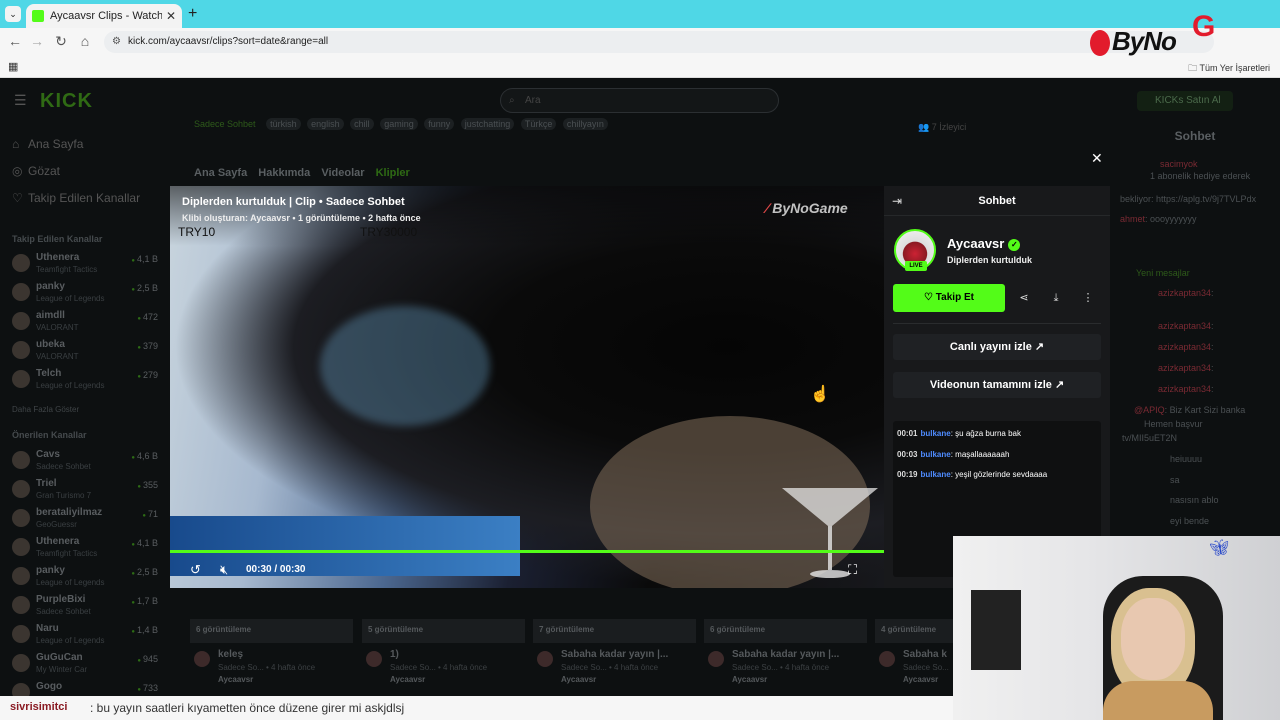  Describe the element at coordinates (15, 41) in the screenshot. I see `back-icon: ←` at that location.